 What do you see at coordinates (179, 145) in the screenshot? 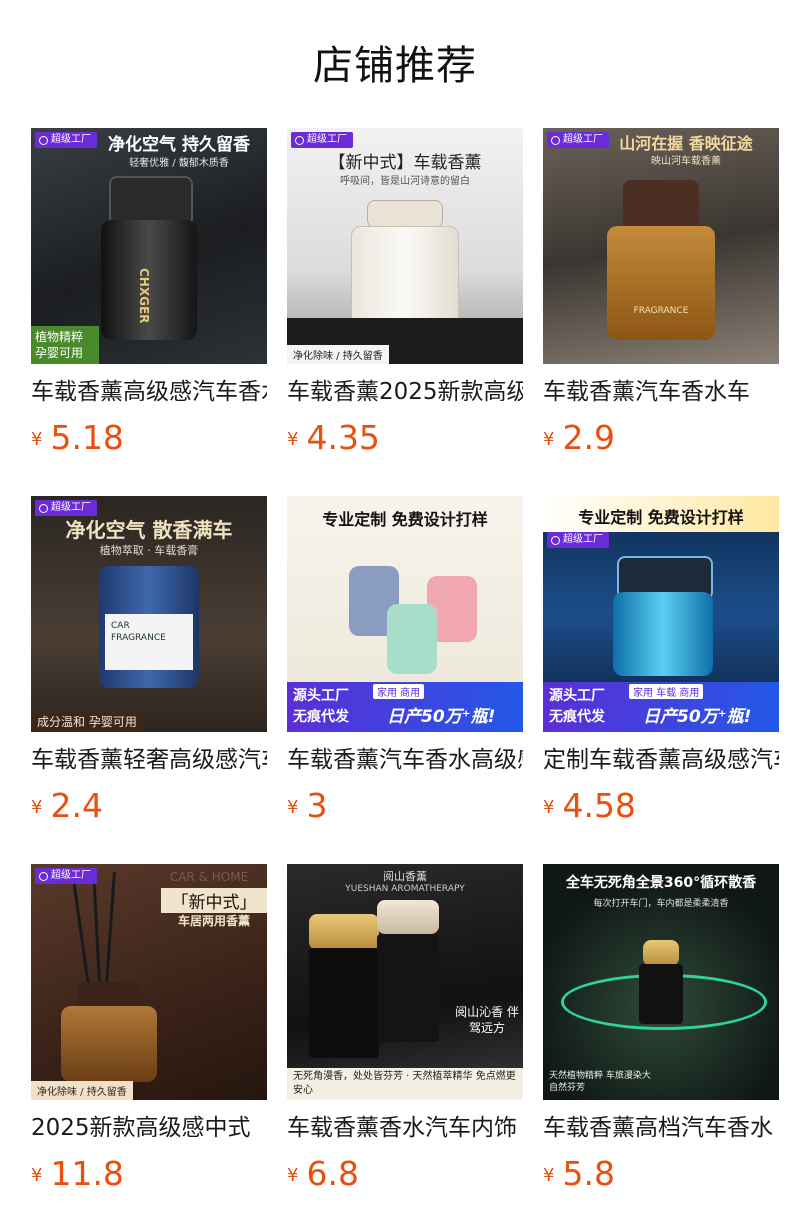
I see `product-headline: 净化空气 持久留香` at bounding box center [179, 145].